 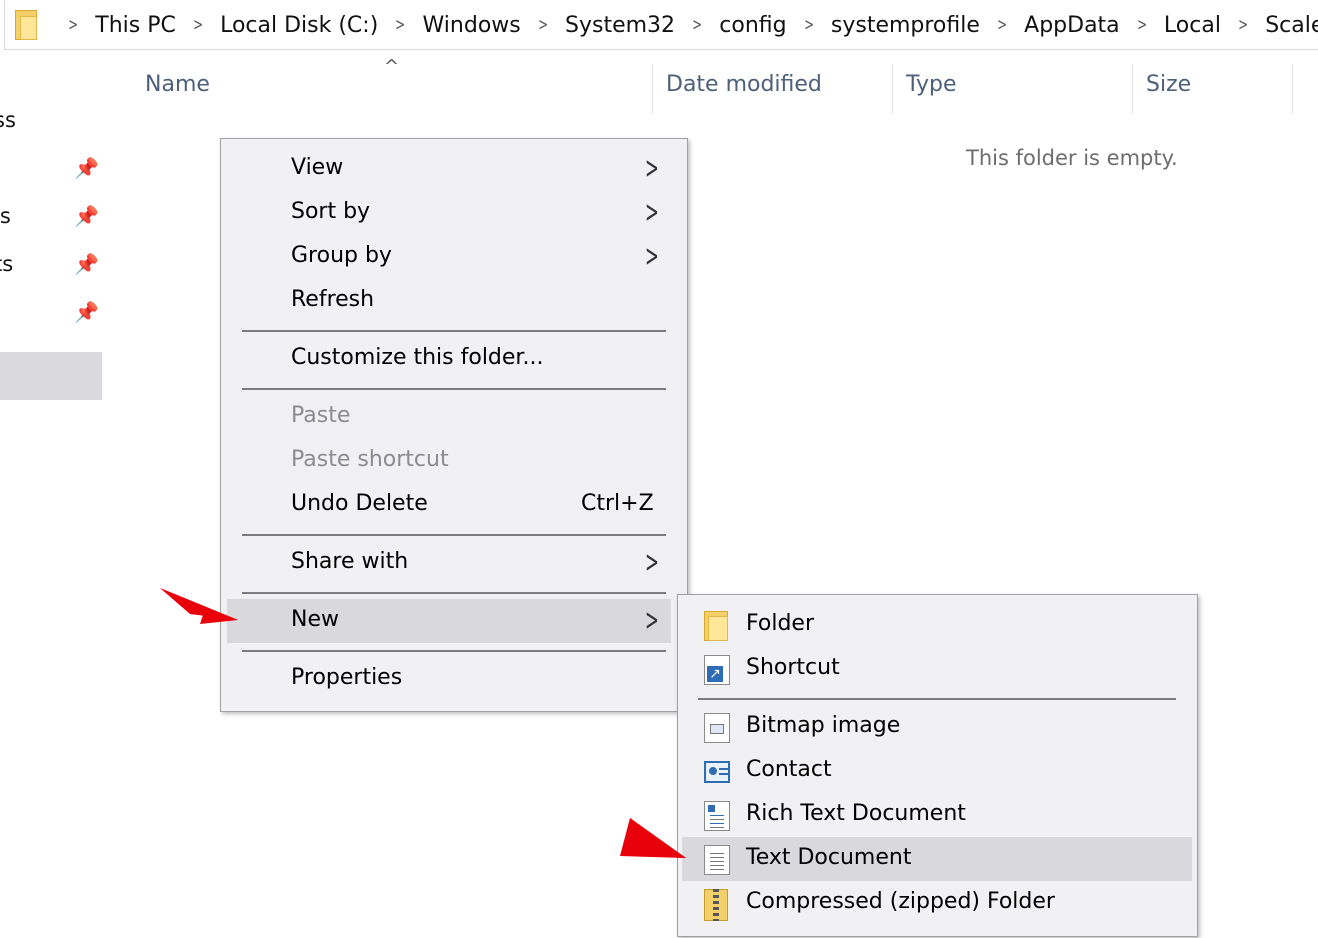 I want to click on column-header-type: Type, so click(x=931, y=84).